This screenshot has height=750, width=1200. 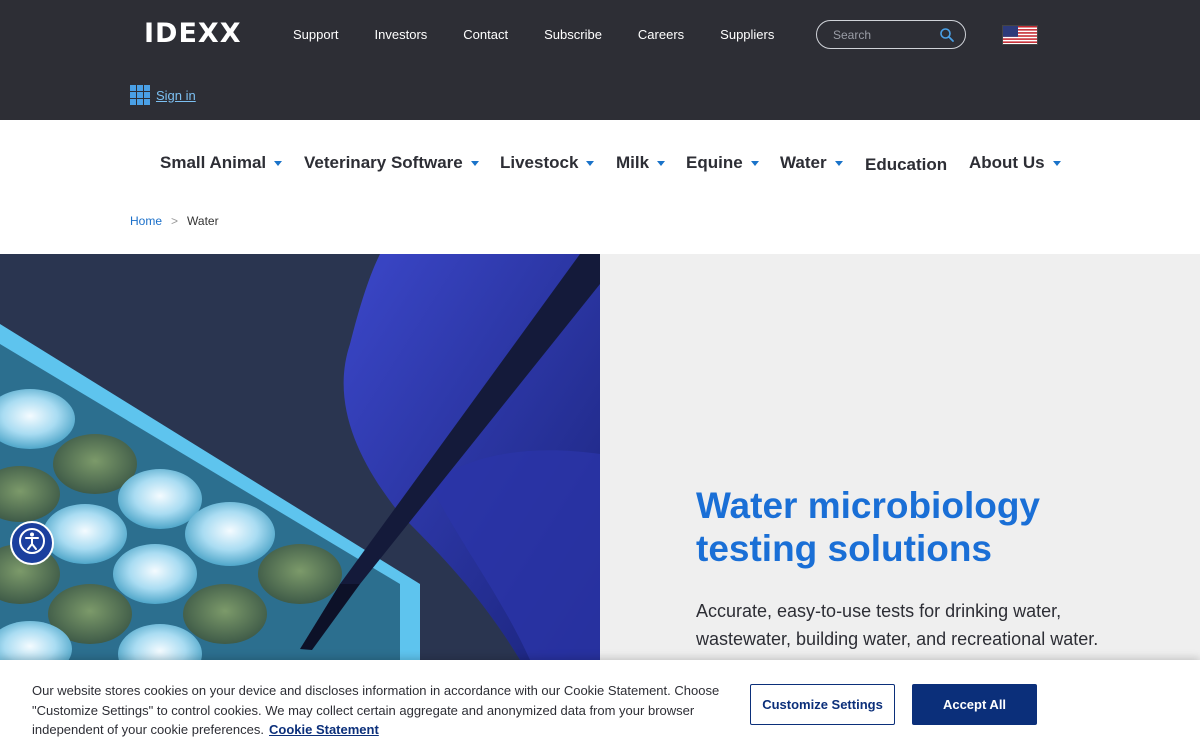 I want to click on nav-water: Water, so click(x=811, y=163).